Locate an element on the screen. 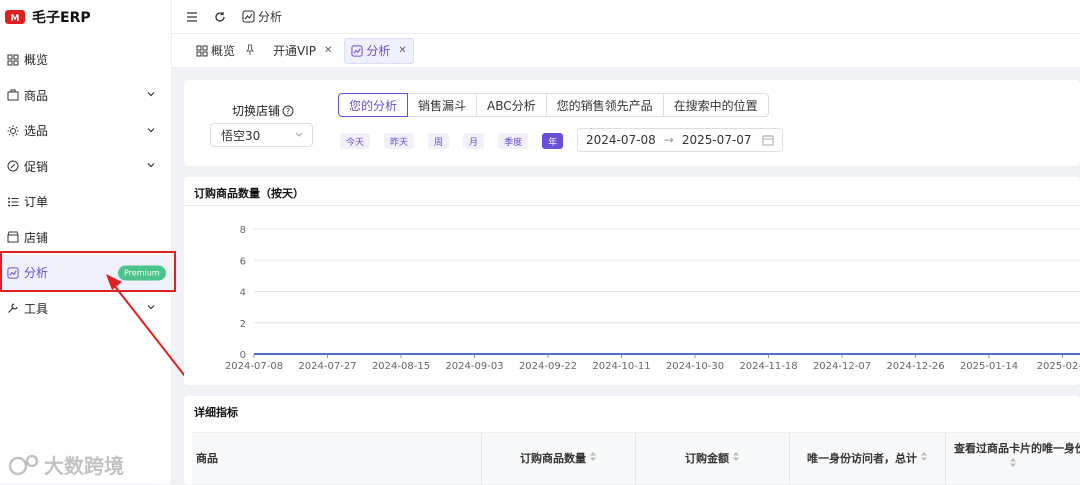 This screenshot has width=1080, height=485. sidebar-nav: 概览商品选品促销订单 店铺分析 Premium 工具 is located at coordinates (86, 184).